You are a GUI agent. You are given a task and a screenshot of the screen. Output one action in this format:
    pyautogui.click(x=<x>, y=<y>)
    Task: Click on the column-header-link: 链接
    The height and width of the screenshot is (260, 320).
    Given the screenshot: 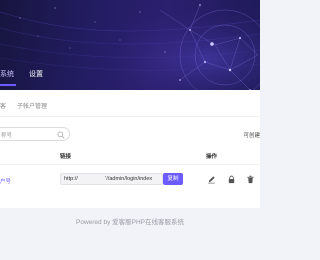 What is the action you would take?
    pyautogui.click(x=66, y=157)
    